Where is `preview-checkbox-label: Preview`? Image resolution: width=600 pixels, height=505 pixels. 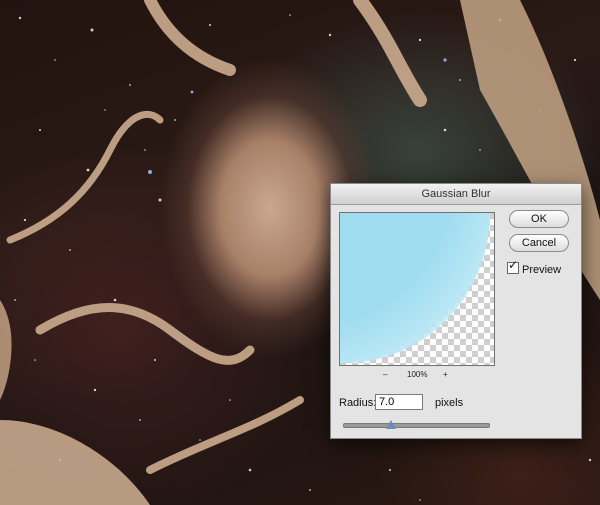
preview-checkbox-label: Preview is located at coordinates (542, 270).